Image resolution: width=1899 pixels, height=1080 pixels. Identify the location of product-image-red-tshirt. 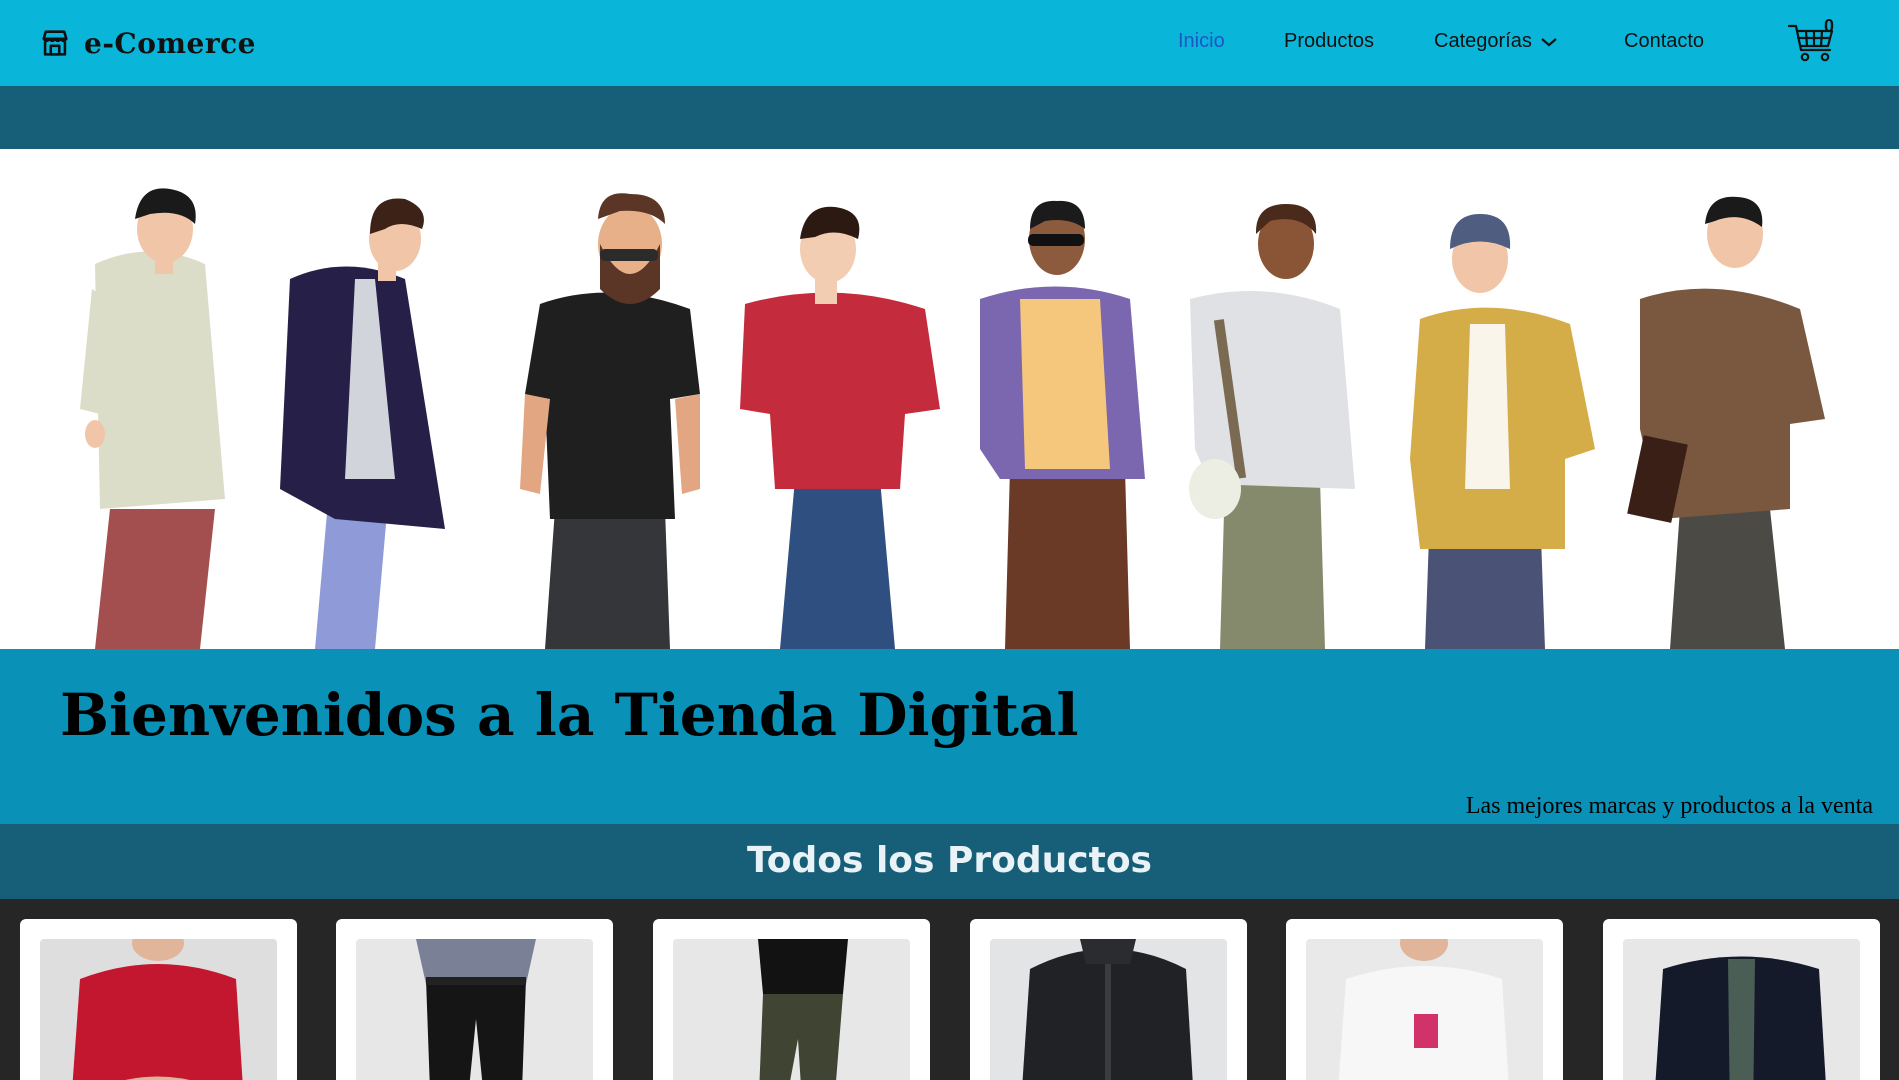
(158, 1009).